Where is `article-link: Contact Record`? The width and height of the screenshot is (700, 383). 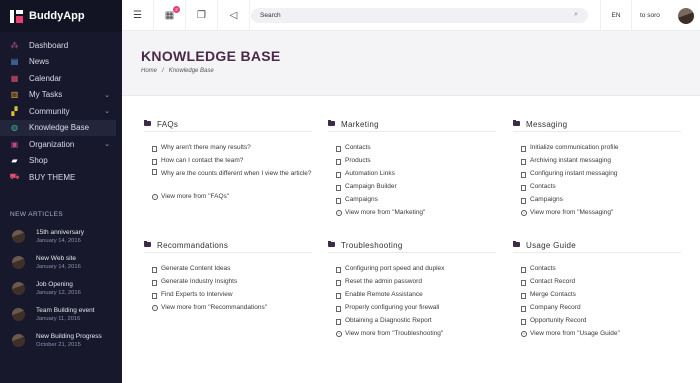 article-link: Contact Record is located at coordinates (597, 281).